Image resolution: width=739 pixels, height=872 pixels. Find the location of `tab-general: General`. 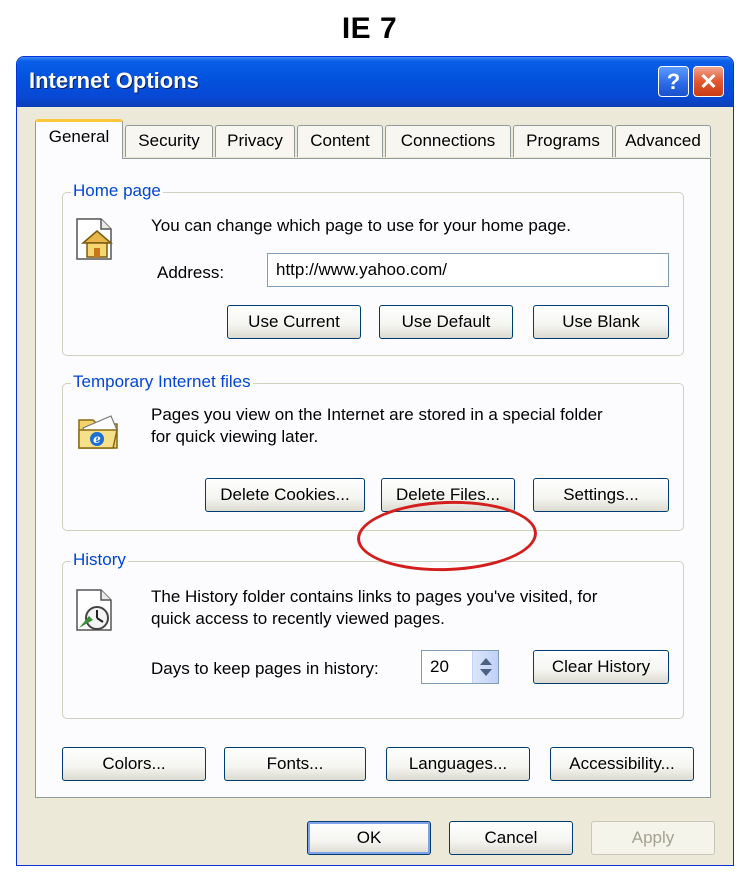

tab-general: General is located at coordinates (79, 139).